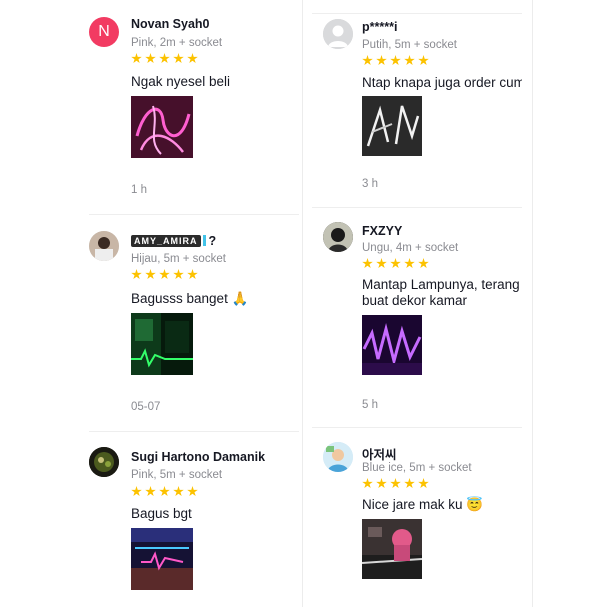  I want to click on variant-label: Pink, 5m + socket, so click(177, 475).